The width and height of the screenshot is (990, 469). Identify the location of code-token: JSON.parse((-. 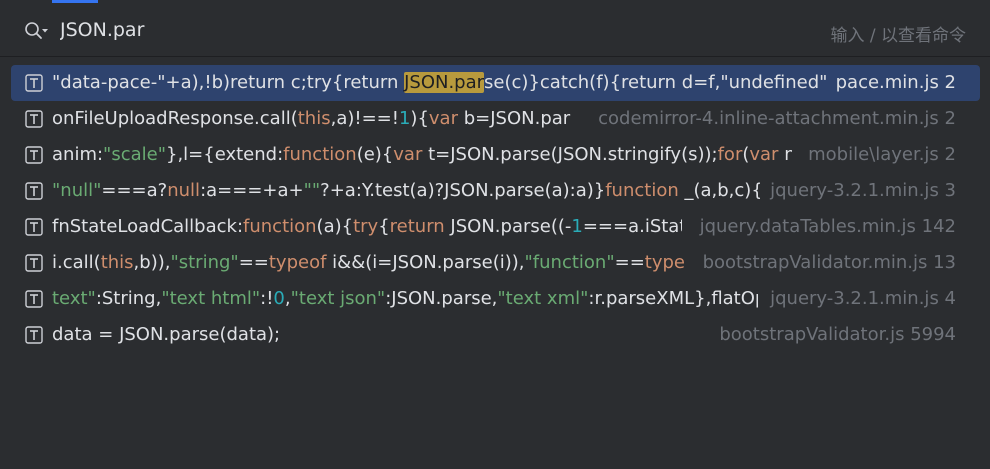
(508, 226).